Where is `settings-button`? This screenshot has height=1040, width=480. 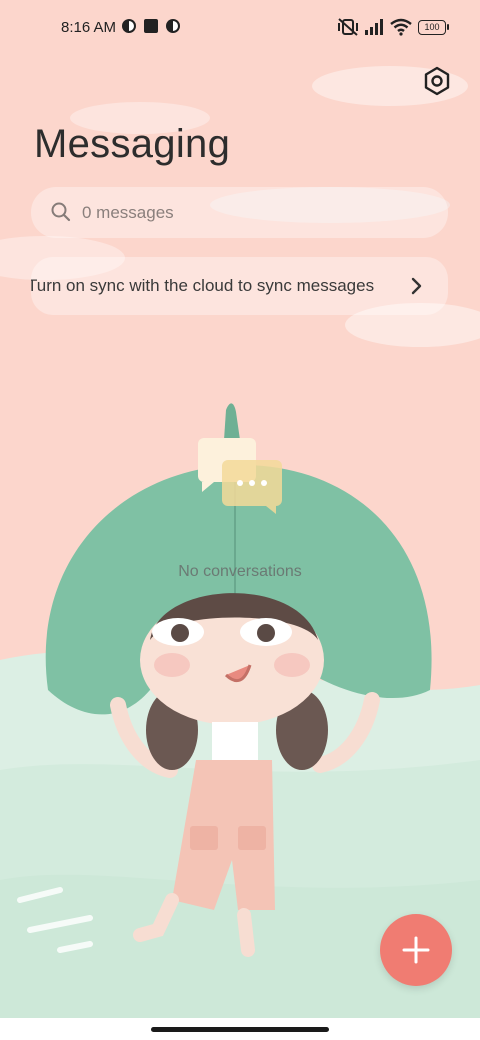
settings-button is located at coordinates (437, 81).